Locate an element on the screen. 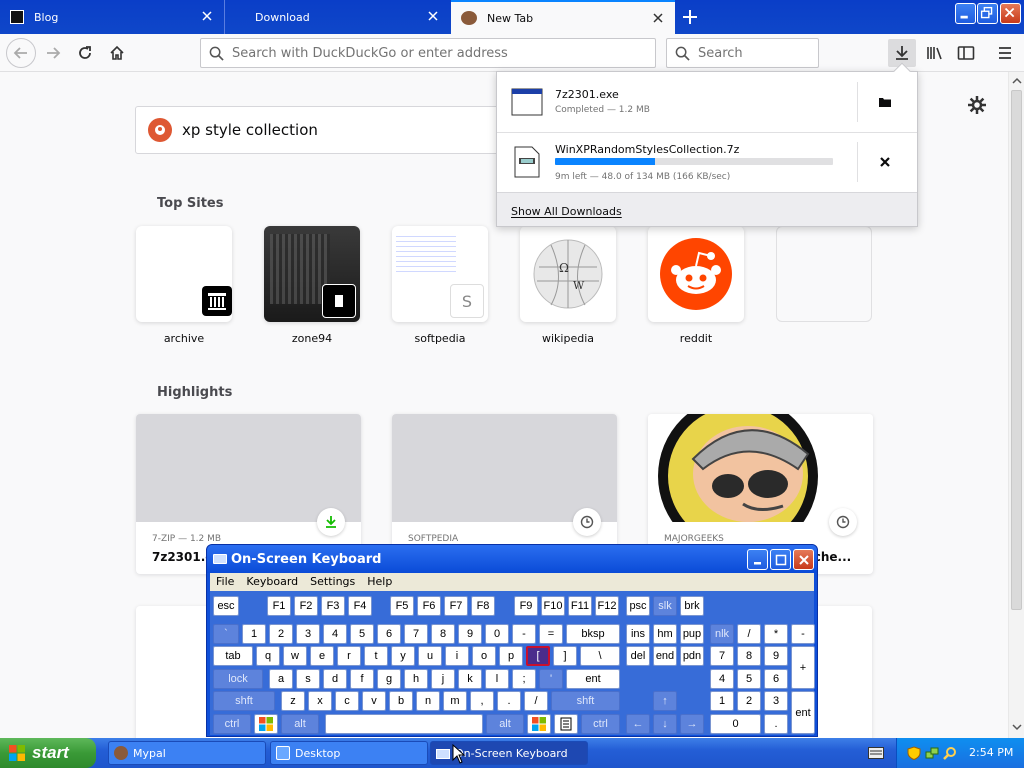 The image size is (1024, 768). gear-icon is located at coordinates (977, 105).